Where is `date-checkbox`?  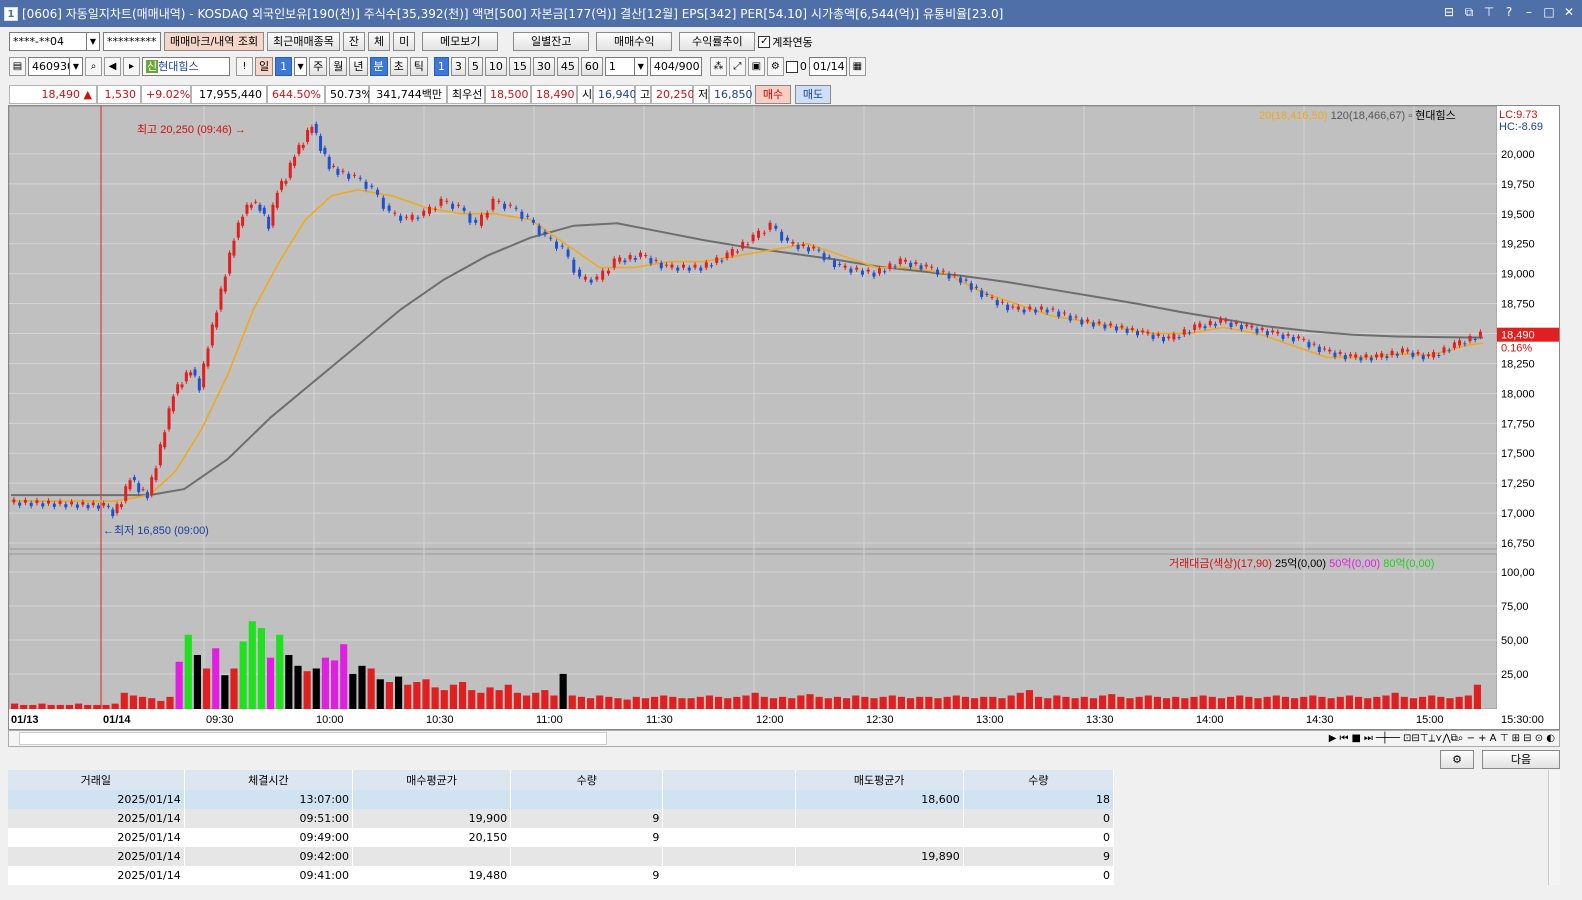 date-checkbox is located at coordinates (791, 66).